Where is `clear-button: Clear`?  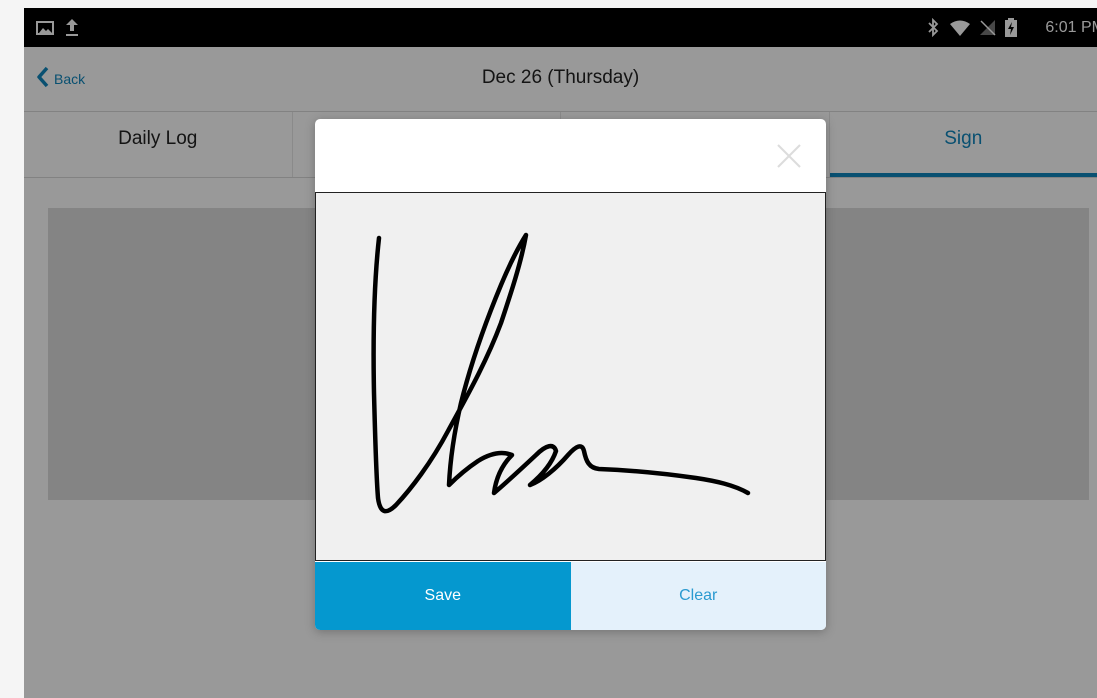
clear-button: Clear is located at coordinates (698, 596).